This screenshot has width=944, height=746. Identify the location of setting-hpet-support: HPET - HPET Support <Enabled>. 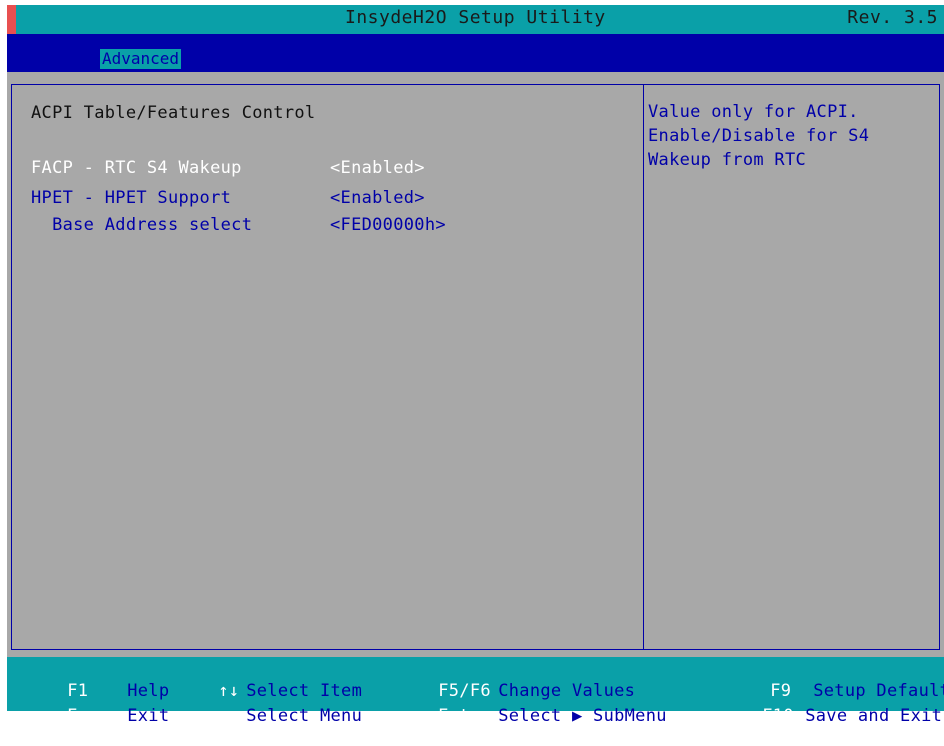
(317, 199).